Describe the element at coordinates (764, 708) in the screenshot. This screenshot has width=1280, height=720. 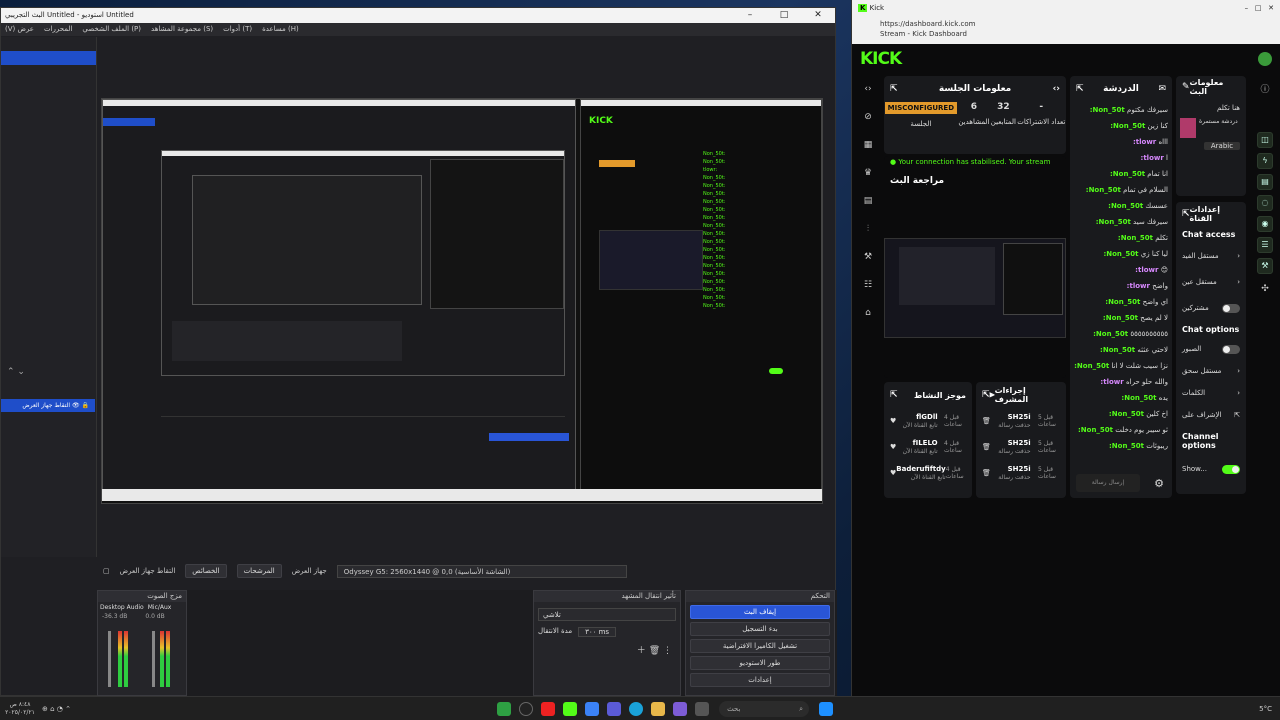
I see `taskbar-search: بحث ⌕` at that location.